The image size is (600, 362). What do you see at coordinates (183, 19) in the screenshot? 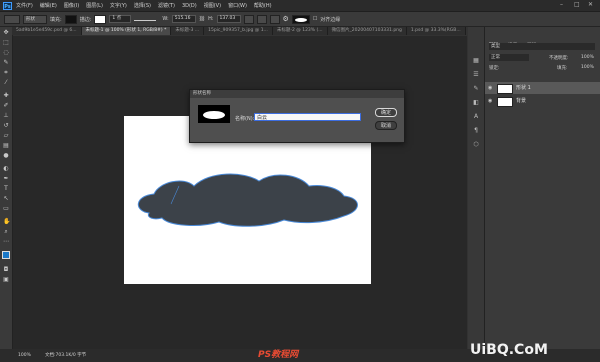
I see `width-field: 515.16` at bounding box center [183, 19].